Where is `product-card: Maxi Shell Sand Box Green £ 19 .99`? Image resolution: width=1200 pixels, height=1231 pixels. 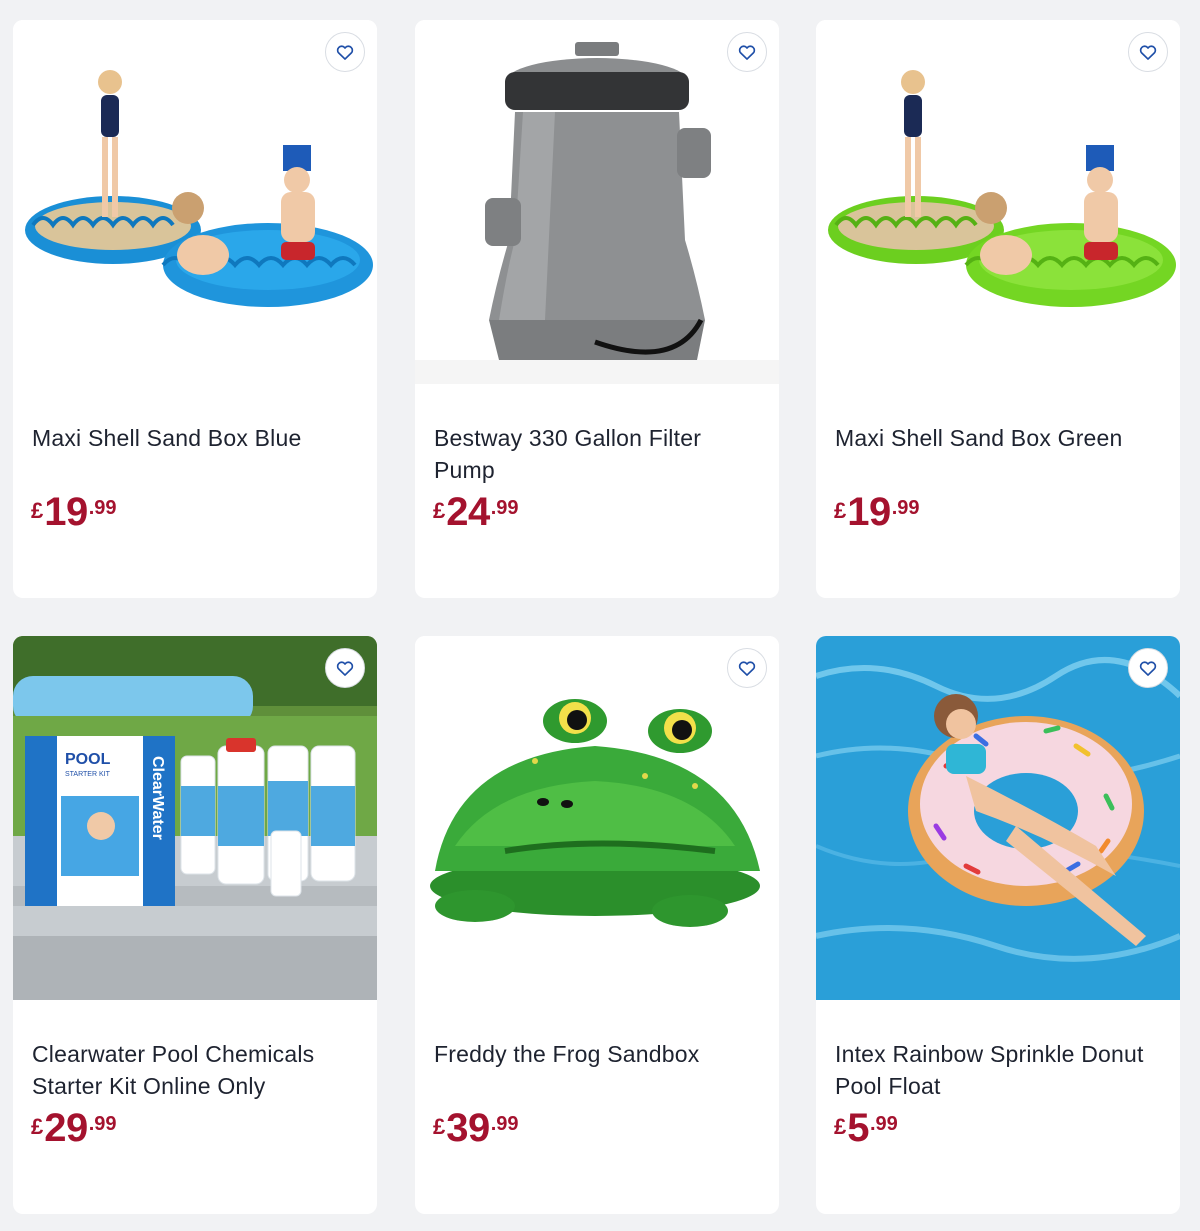
product-card: Maxi Shell Sand Box Green £ 19 .99 is located at coordinates (998, 309).